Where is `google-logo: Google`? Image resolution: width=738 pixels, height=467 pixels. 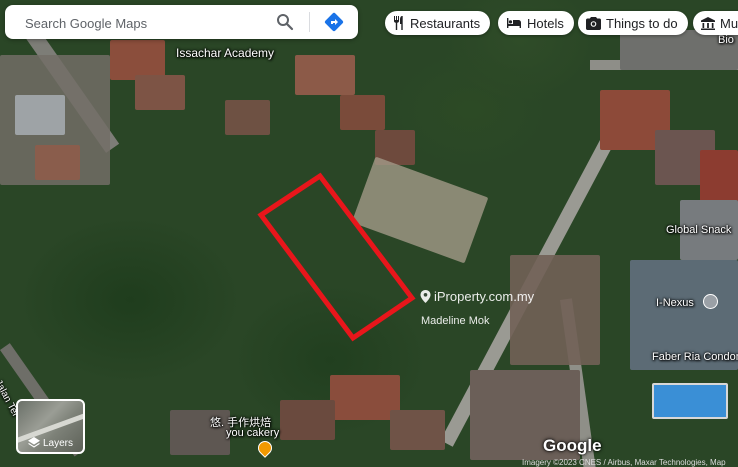 google-logo: Google is located at coordinates (572, 445).